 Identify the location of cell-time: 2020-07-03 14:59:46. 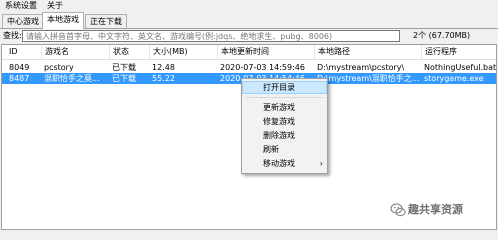
(262, 67).